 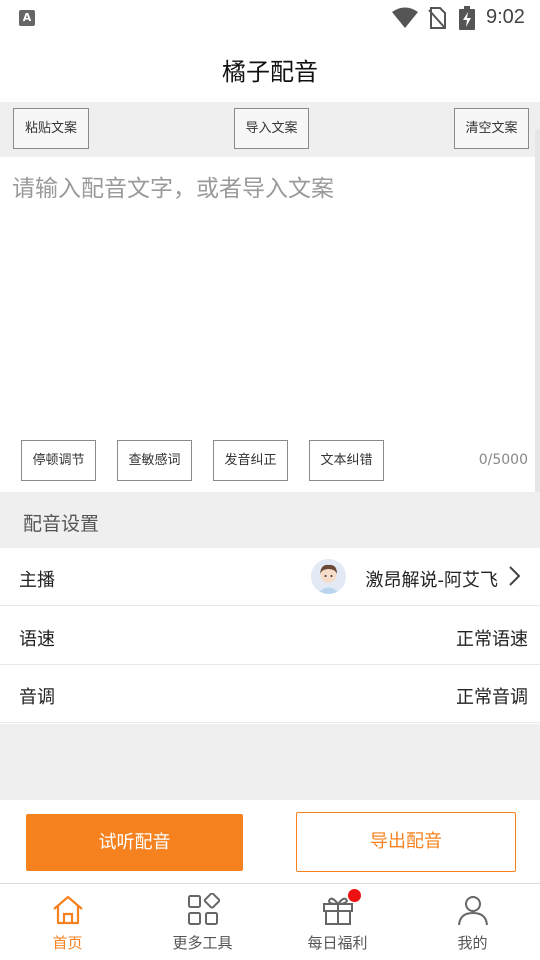 I want to click on nav-me: 我的, so click(x=472, y=922).